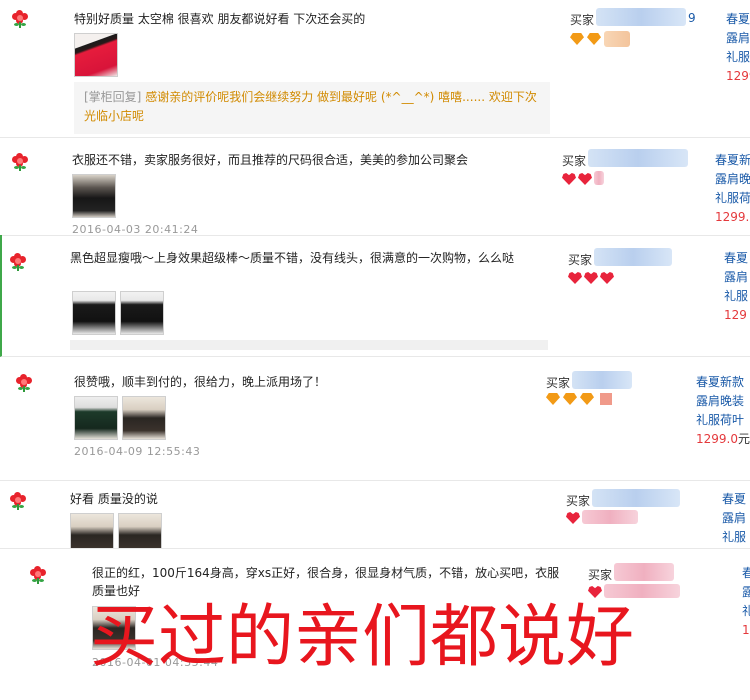 The width and height of the screenshot is (750, 700). I want to click on review-row: 好看 质量没的说 买家 春夏 露肩 礼服, so click(375, 514).